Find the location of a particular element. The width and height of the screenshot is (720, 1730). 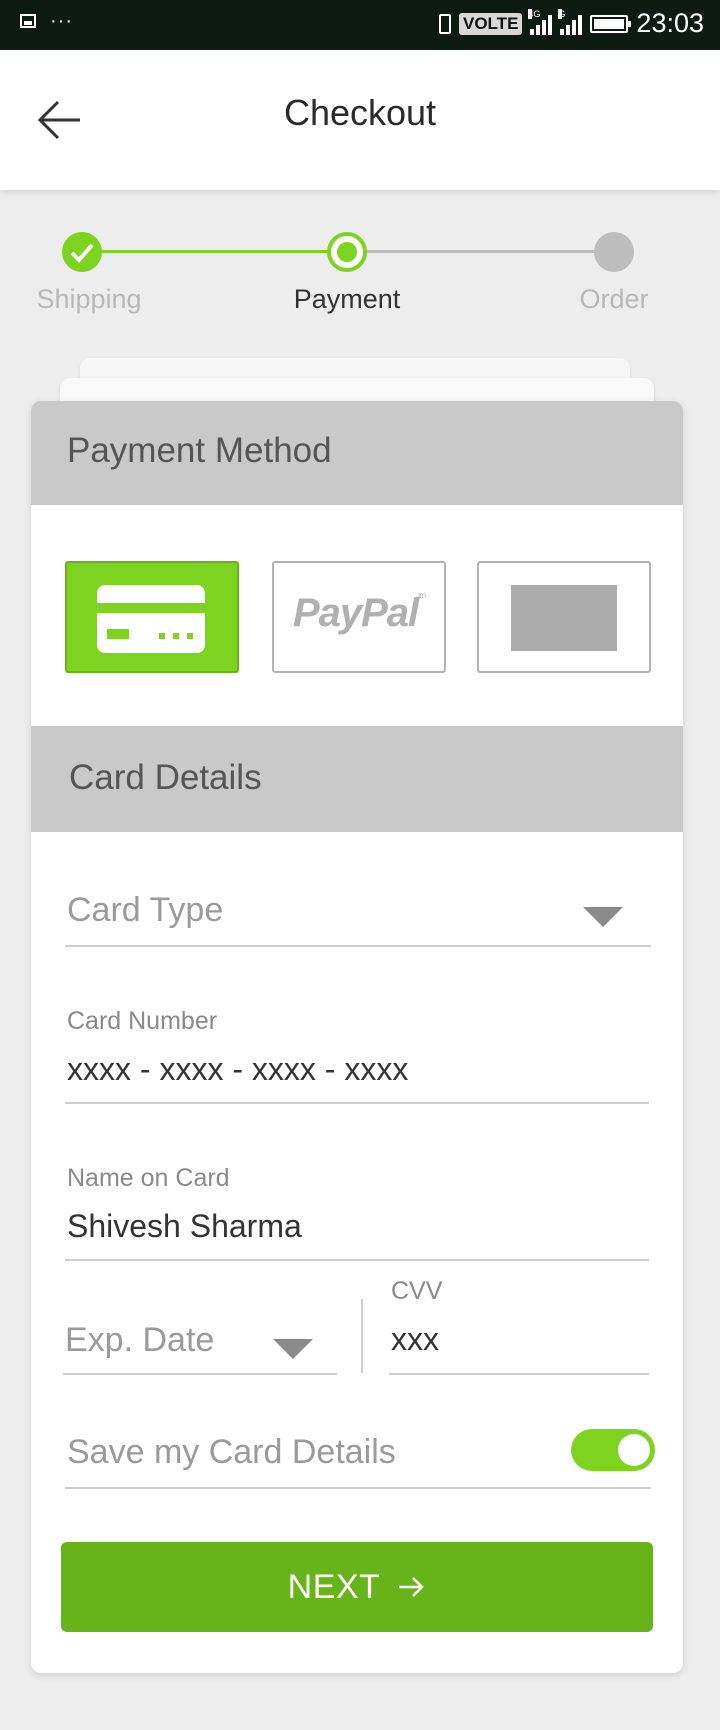

next-button-label: NEXT is located at coordinates (334, 1586).